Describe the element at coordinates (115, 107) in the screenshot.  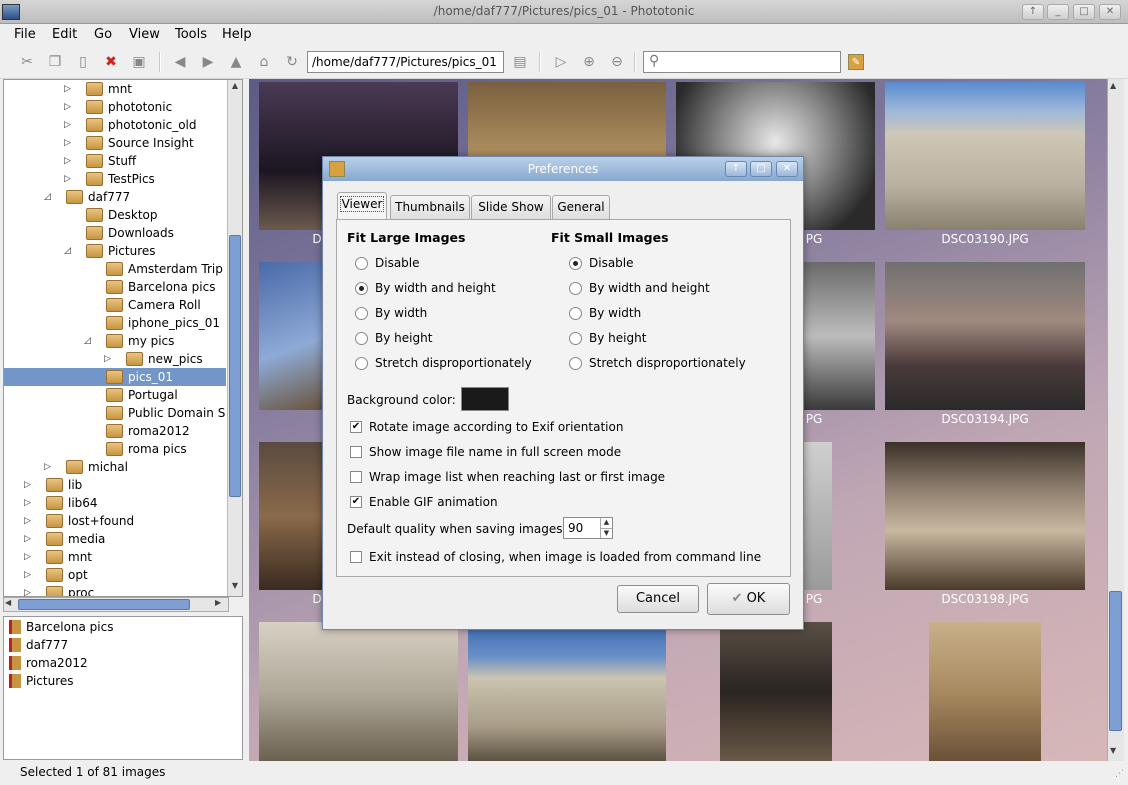
I see `tree-item: ▷ phototonic` at that location.